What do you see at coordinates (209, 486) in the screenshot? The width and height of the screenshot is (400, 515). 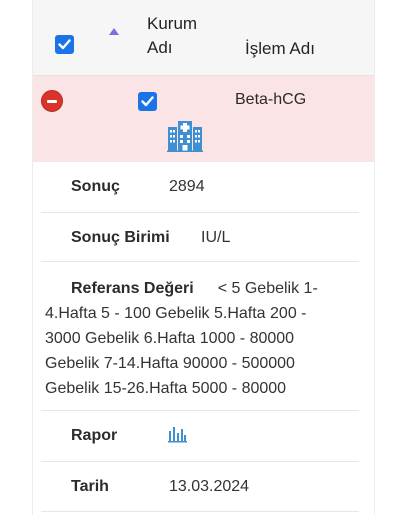 I see `tarih-value: 13.03.2024` at bounding box center [209, 486].